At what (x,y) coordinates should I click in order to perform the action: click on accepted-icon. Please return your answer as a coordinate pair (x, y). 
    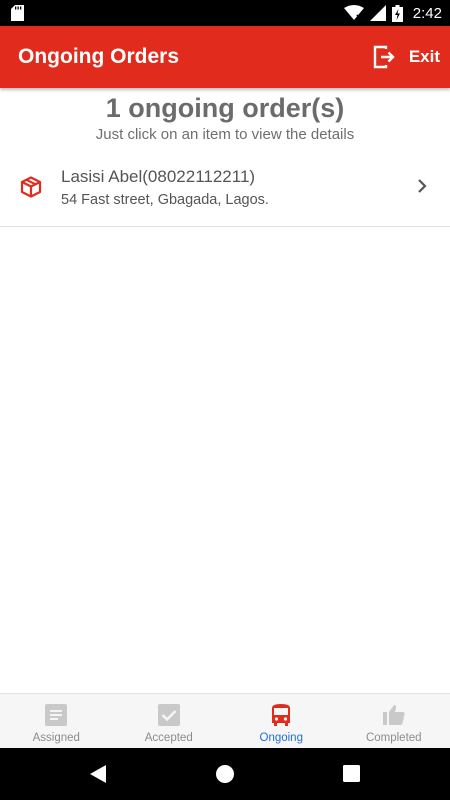
    Looking at the image, I should click on (168, 715).